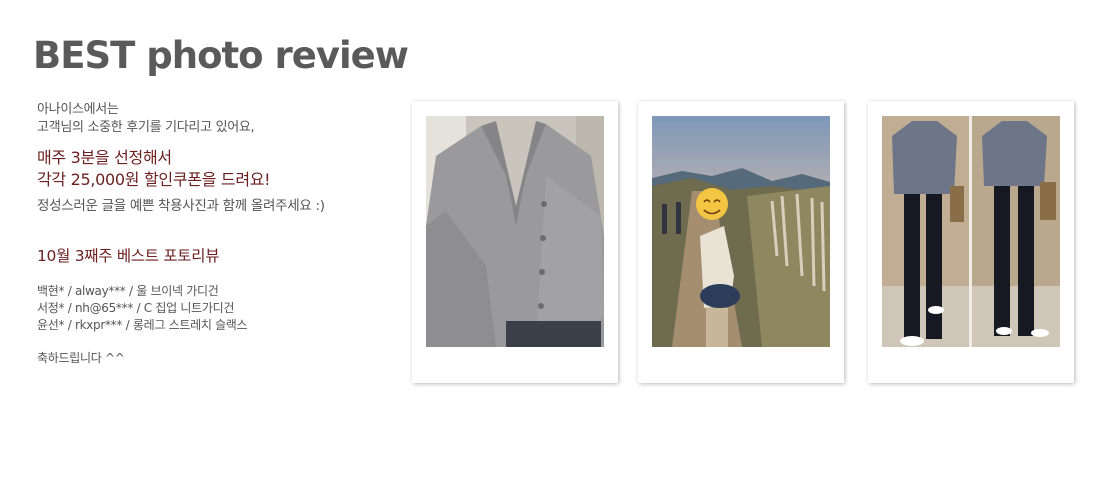 This screenshot has width=1100, height=500. I want to click on intro-line-1: 아나이스에서는, so click(78, 109).